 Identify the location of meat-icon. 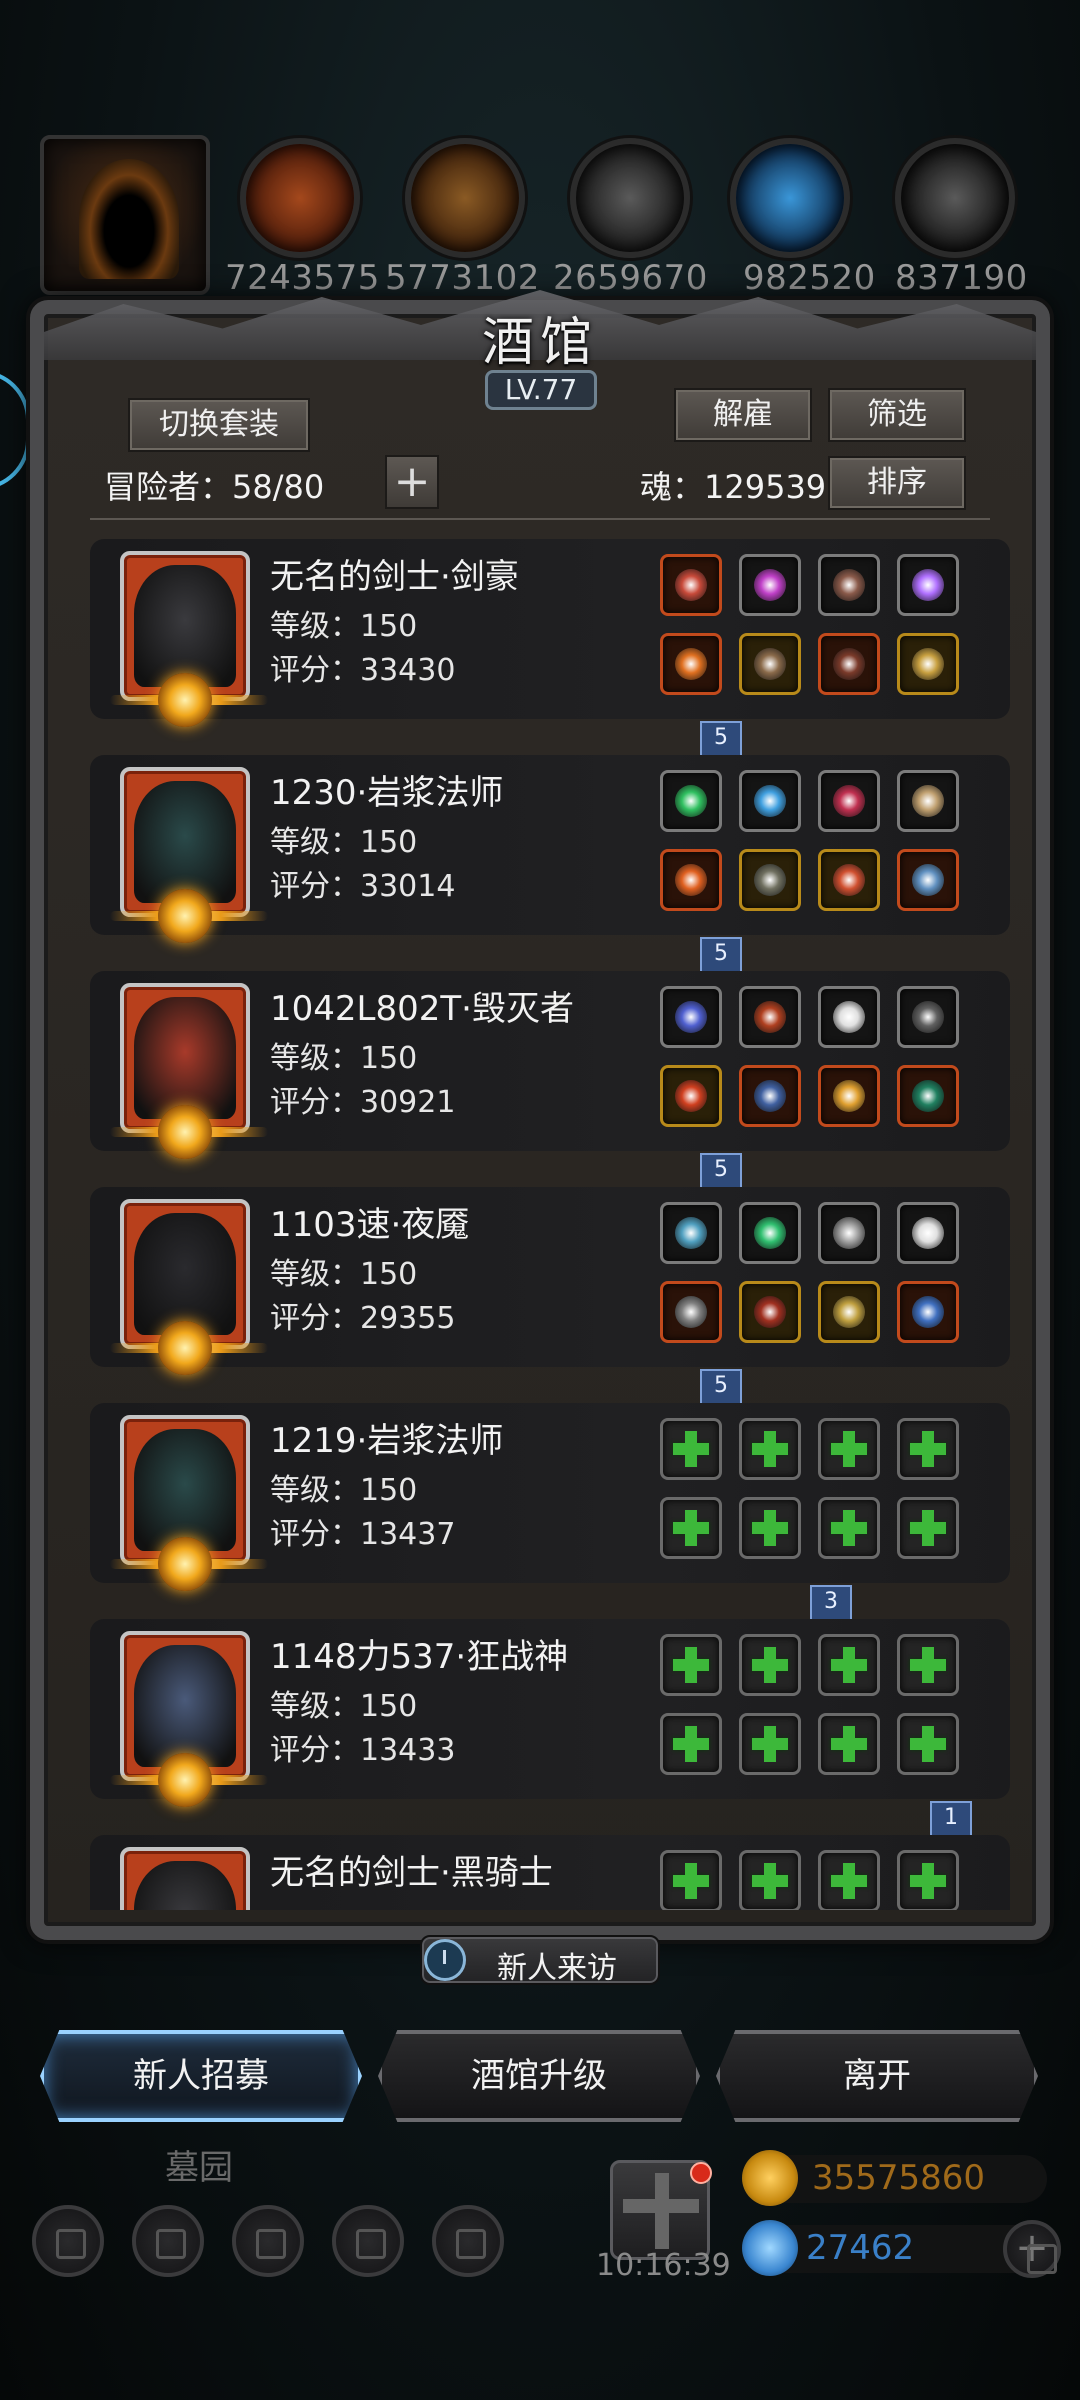
(300, 198).